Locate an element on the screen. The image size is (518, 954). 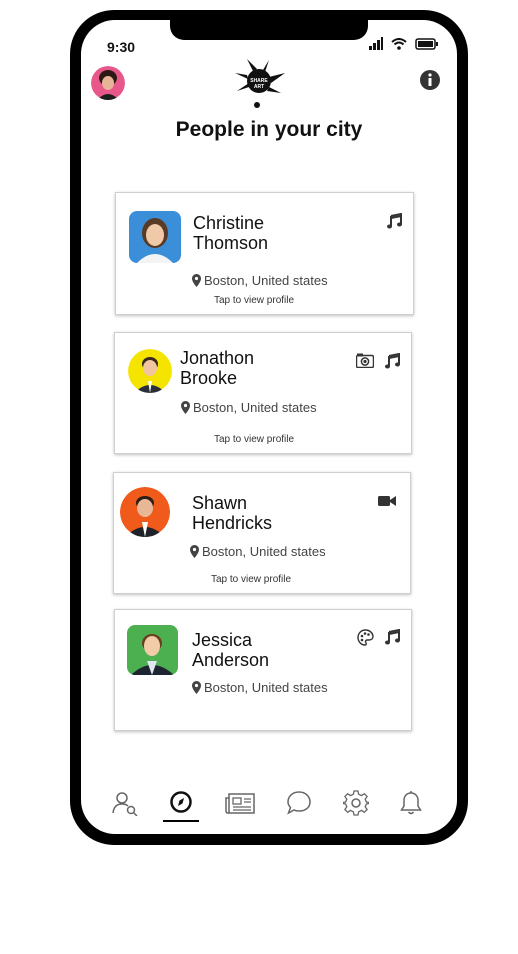
first-name: Jonathon is located at coordinates (217, 358).